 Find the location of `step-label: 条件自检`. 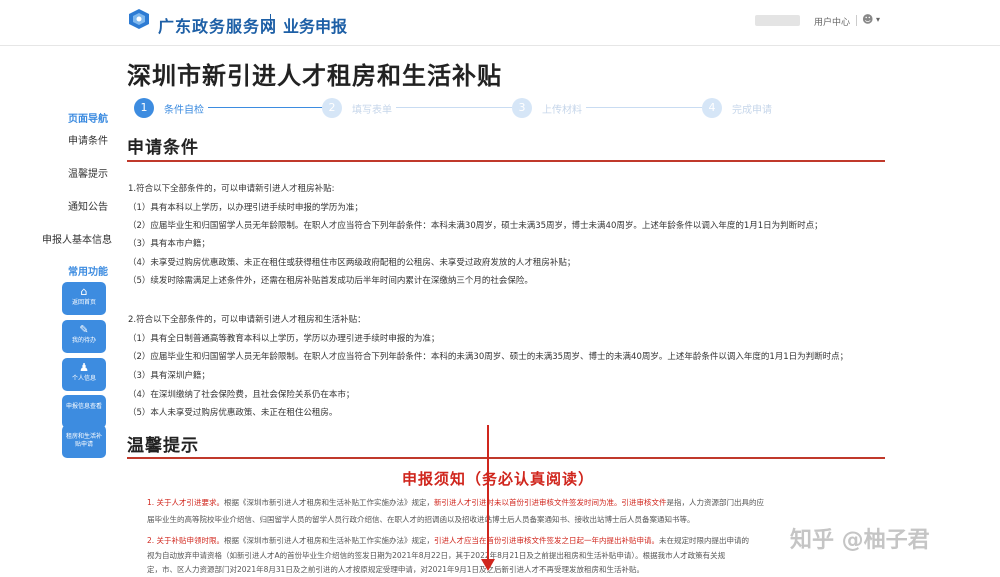

step-label: 条件自检 is located at coordinates (186, 108).